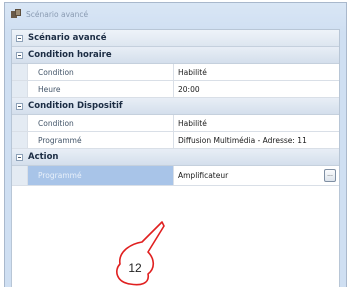  Describe the element at coordinates (16, 14) in the screenshot. I see `app-icon` at that location.